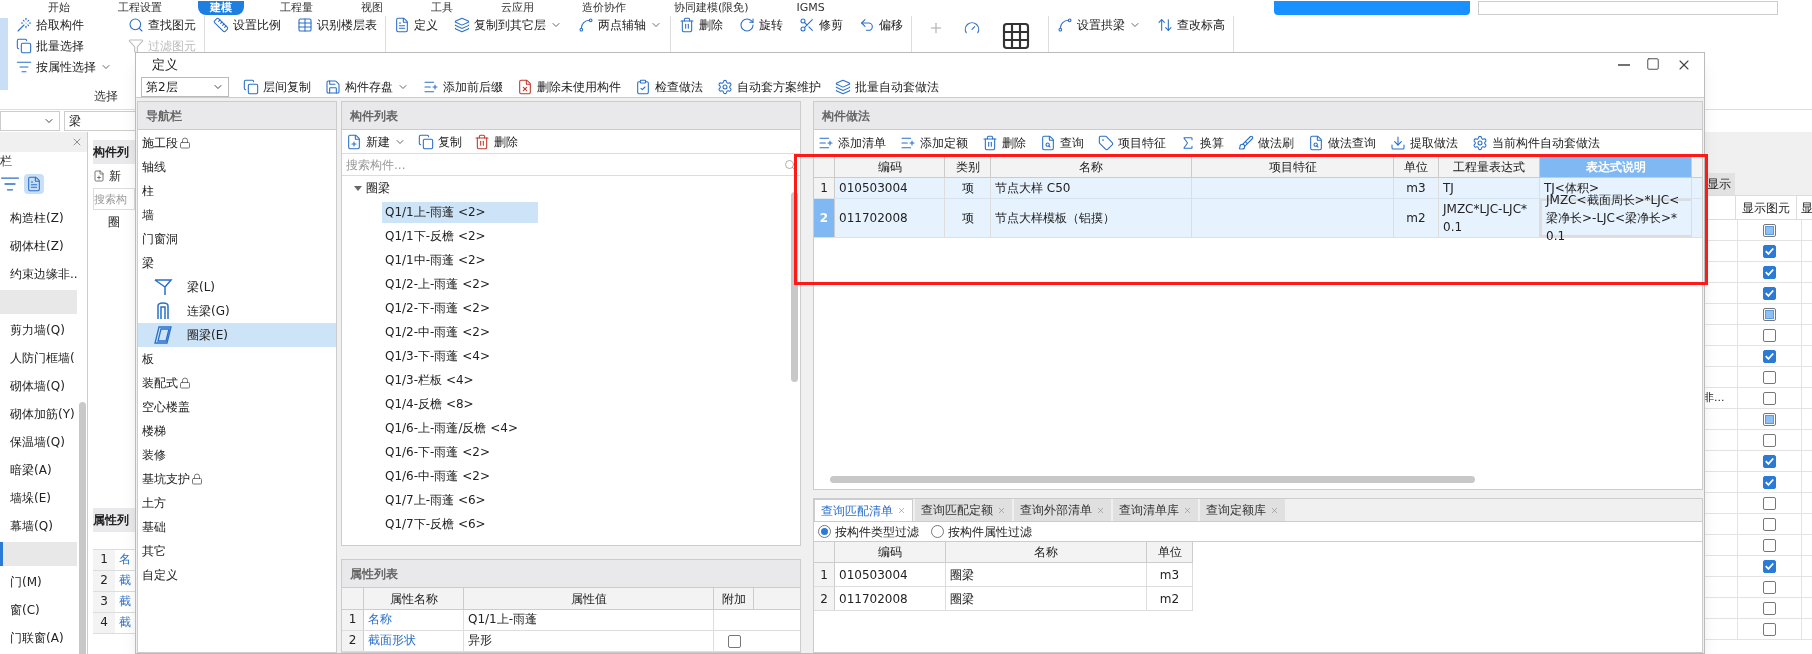  What do you see at coordinates (237, 479) in the screenshot?
I see `nav-item: 基坑支护` at bounding box center [237, 479].